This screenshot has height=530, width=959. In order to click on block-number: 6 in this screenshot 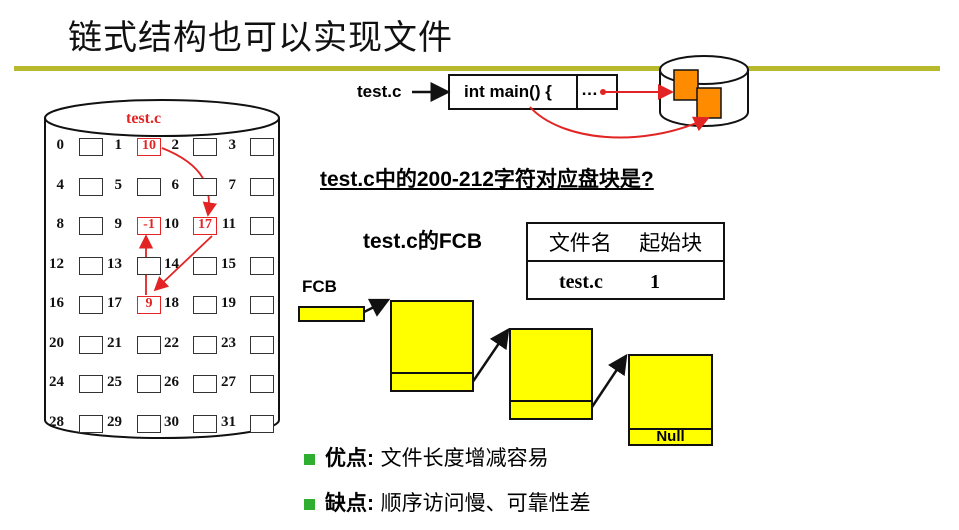, I will do `click(175, 185)`.